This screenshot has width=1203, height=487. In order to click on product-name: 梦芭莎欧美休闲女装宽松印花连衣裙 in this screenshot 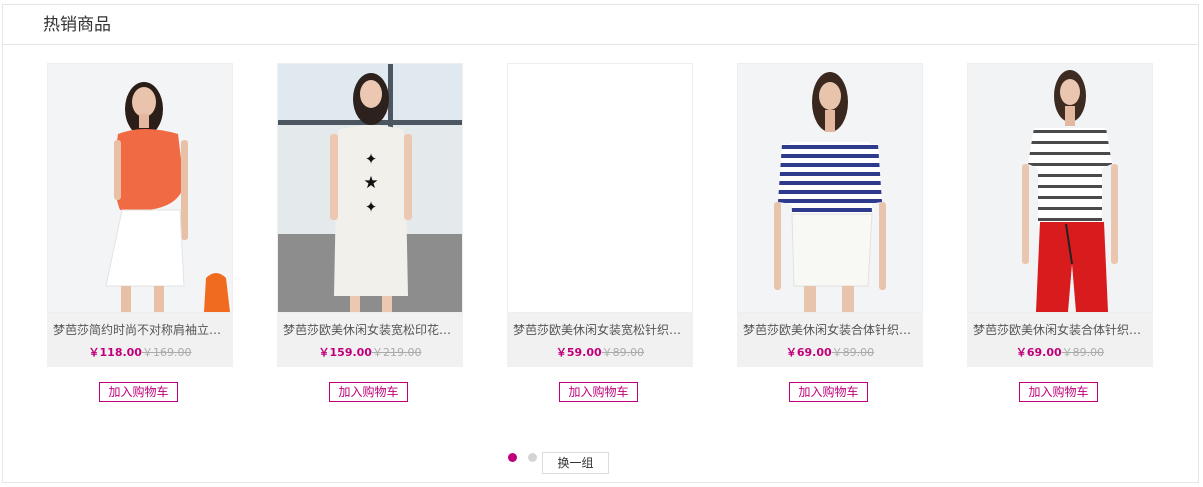, I will do `click(369, 330)`.